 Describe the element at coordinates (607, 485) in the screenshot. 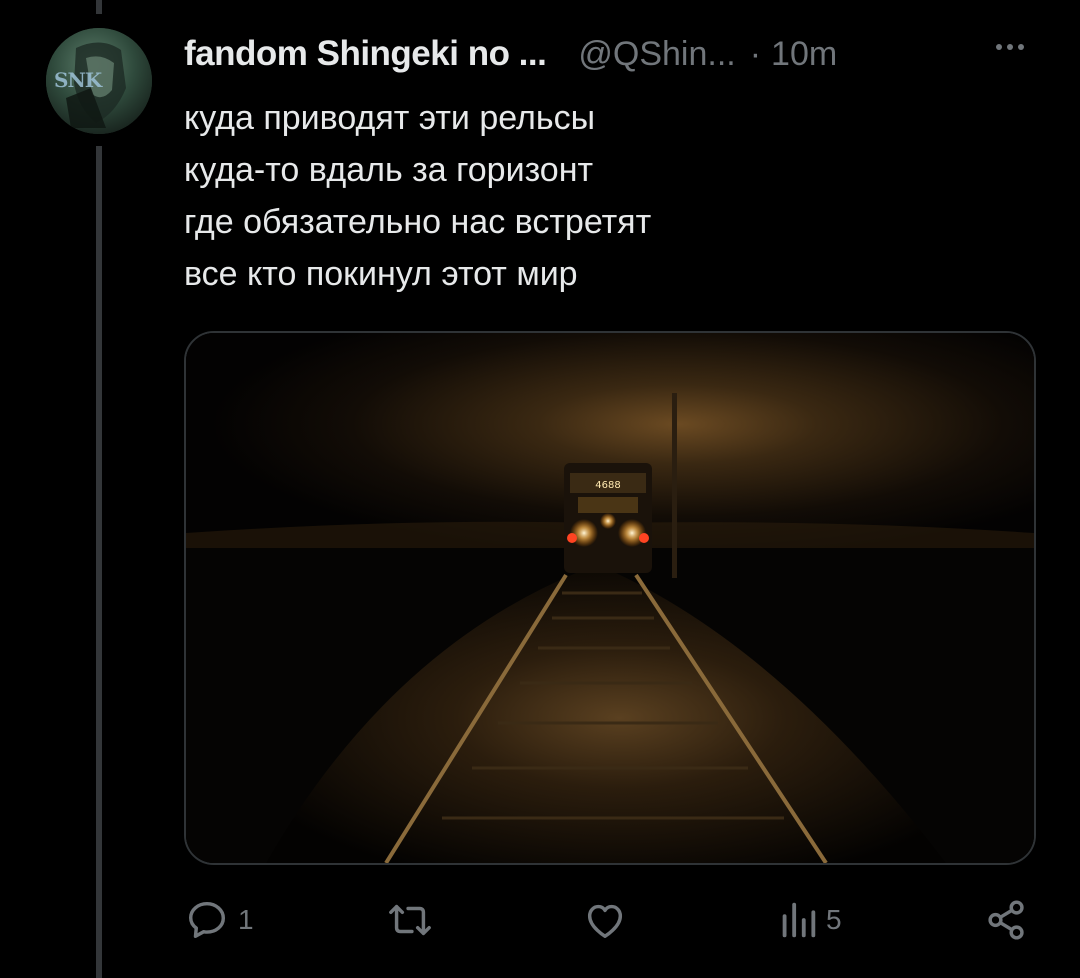

I see `locomotive-sign: 4688` at that location.